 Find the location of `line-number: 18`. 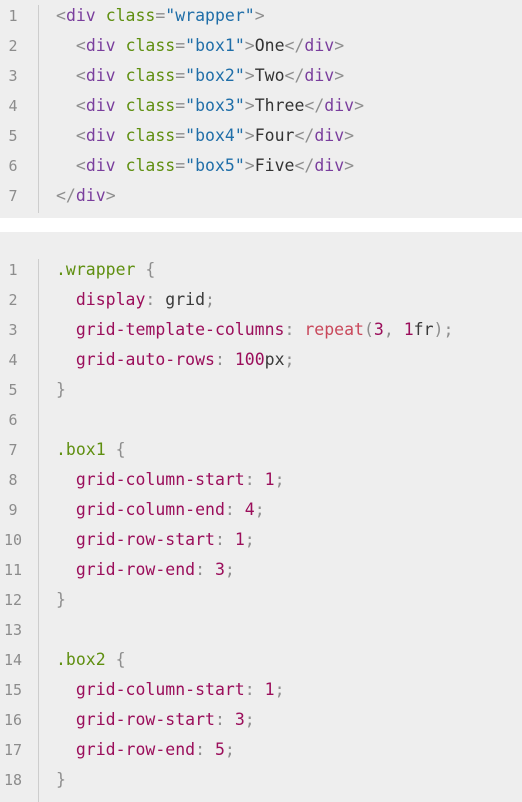

line-number: 18 is located at coordinates (13, 780).